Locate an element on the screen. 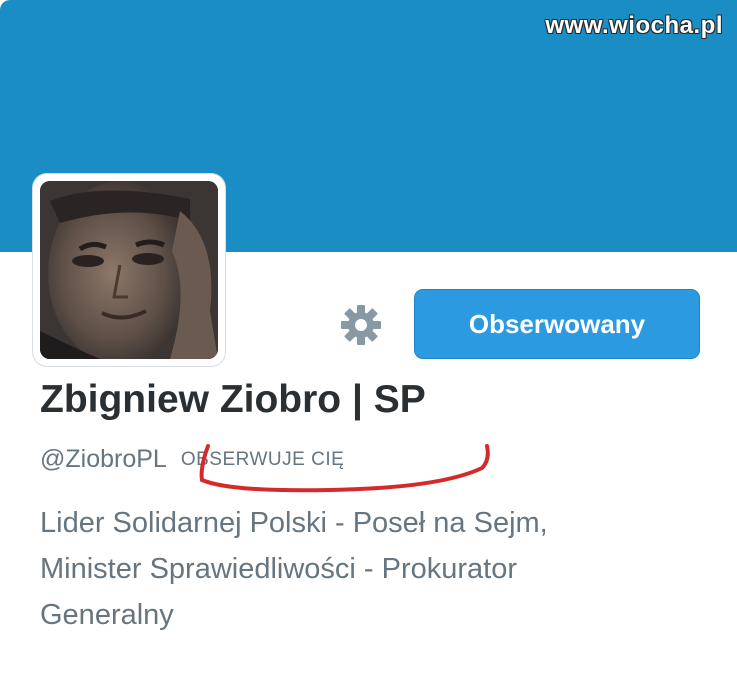  bio-line: Minister Sprawiedliwości - Prokurator is located at coordinates (279, 569).